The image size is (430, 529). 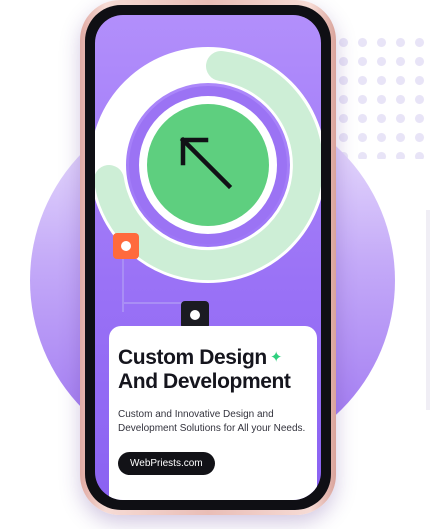 I want to click on orange-node-icon, so click(x=126, y=246).